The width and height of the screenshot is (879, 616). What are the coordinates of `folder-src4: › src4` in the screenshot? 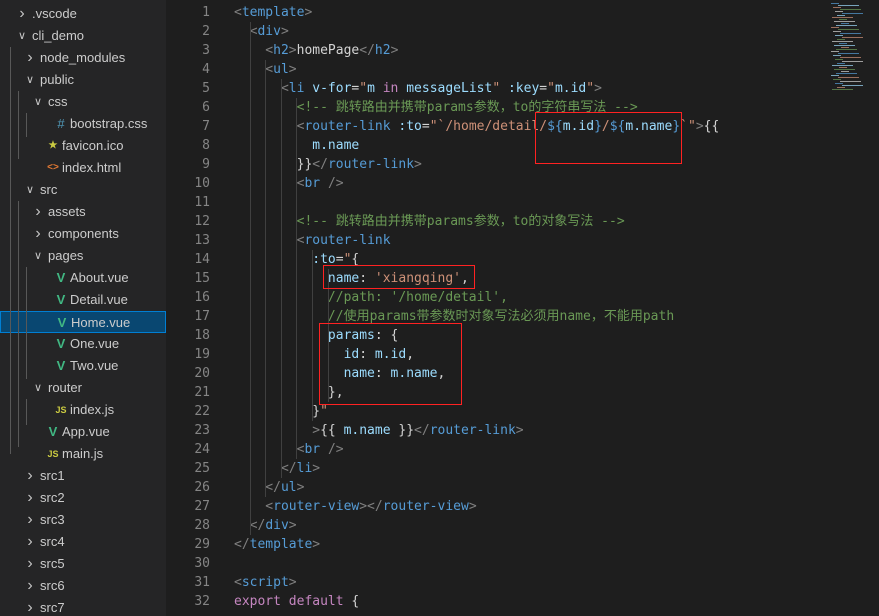 It's located at (83, 542).